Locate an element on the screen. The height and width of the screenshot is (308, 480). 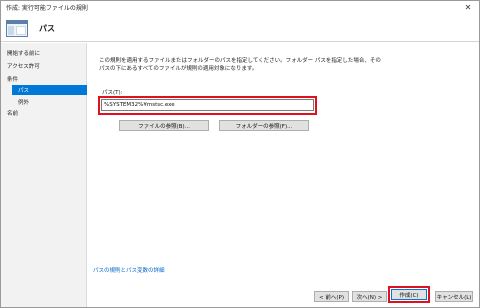
sidebar-item-before-you-begin: 開始する前に is located at coordinates (23, 53).